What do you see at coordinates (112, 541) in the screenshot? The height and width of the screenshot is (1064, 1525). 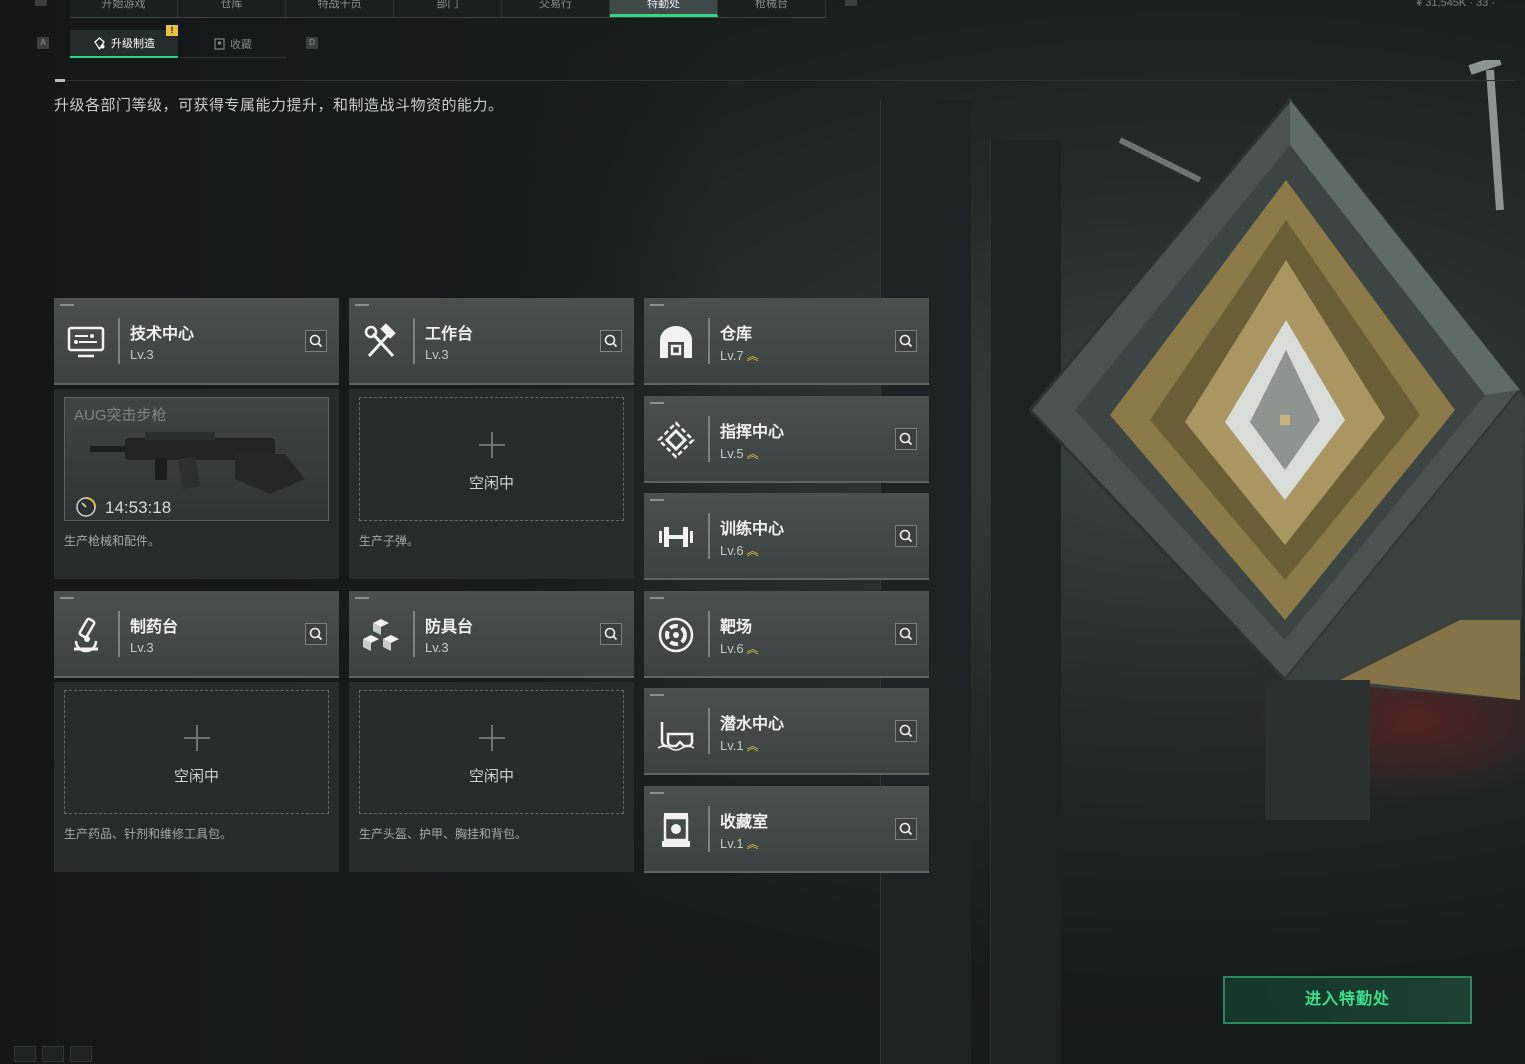 I see `station-description: 生产枪械和配件。` at bounding box center [112, 541].